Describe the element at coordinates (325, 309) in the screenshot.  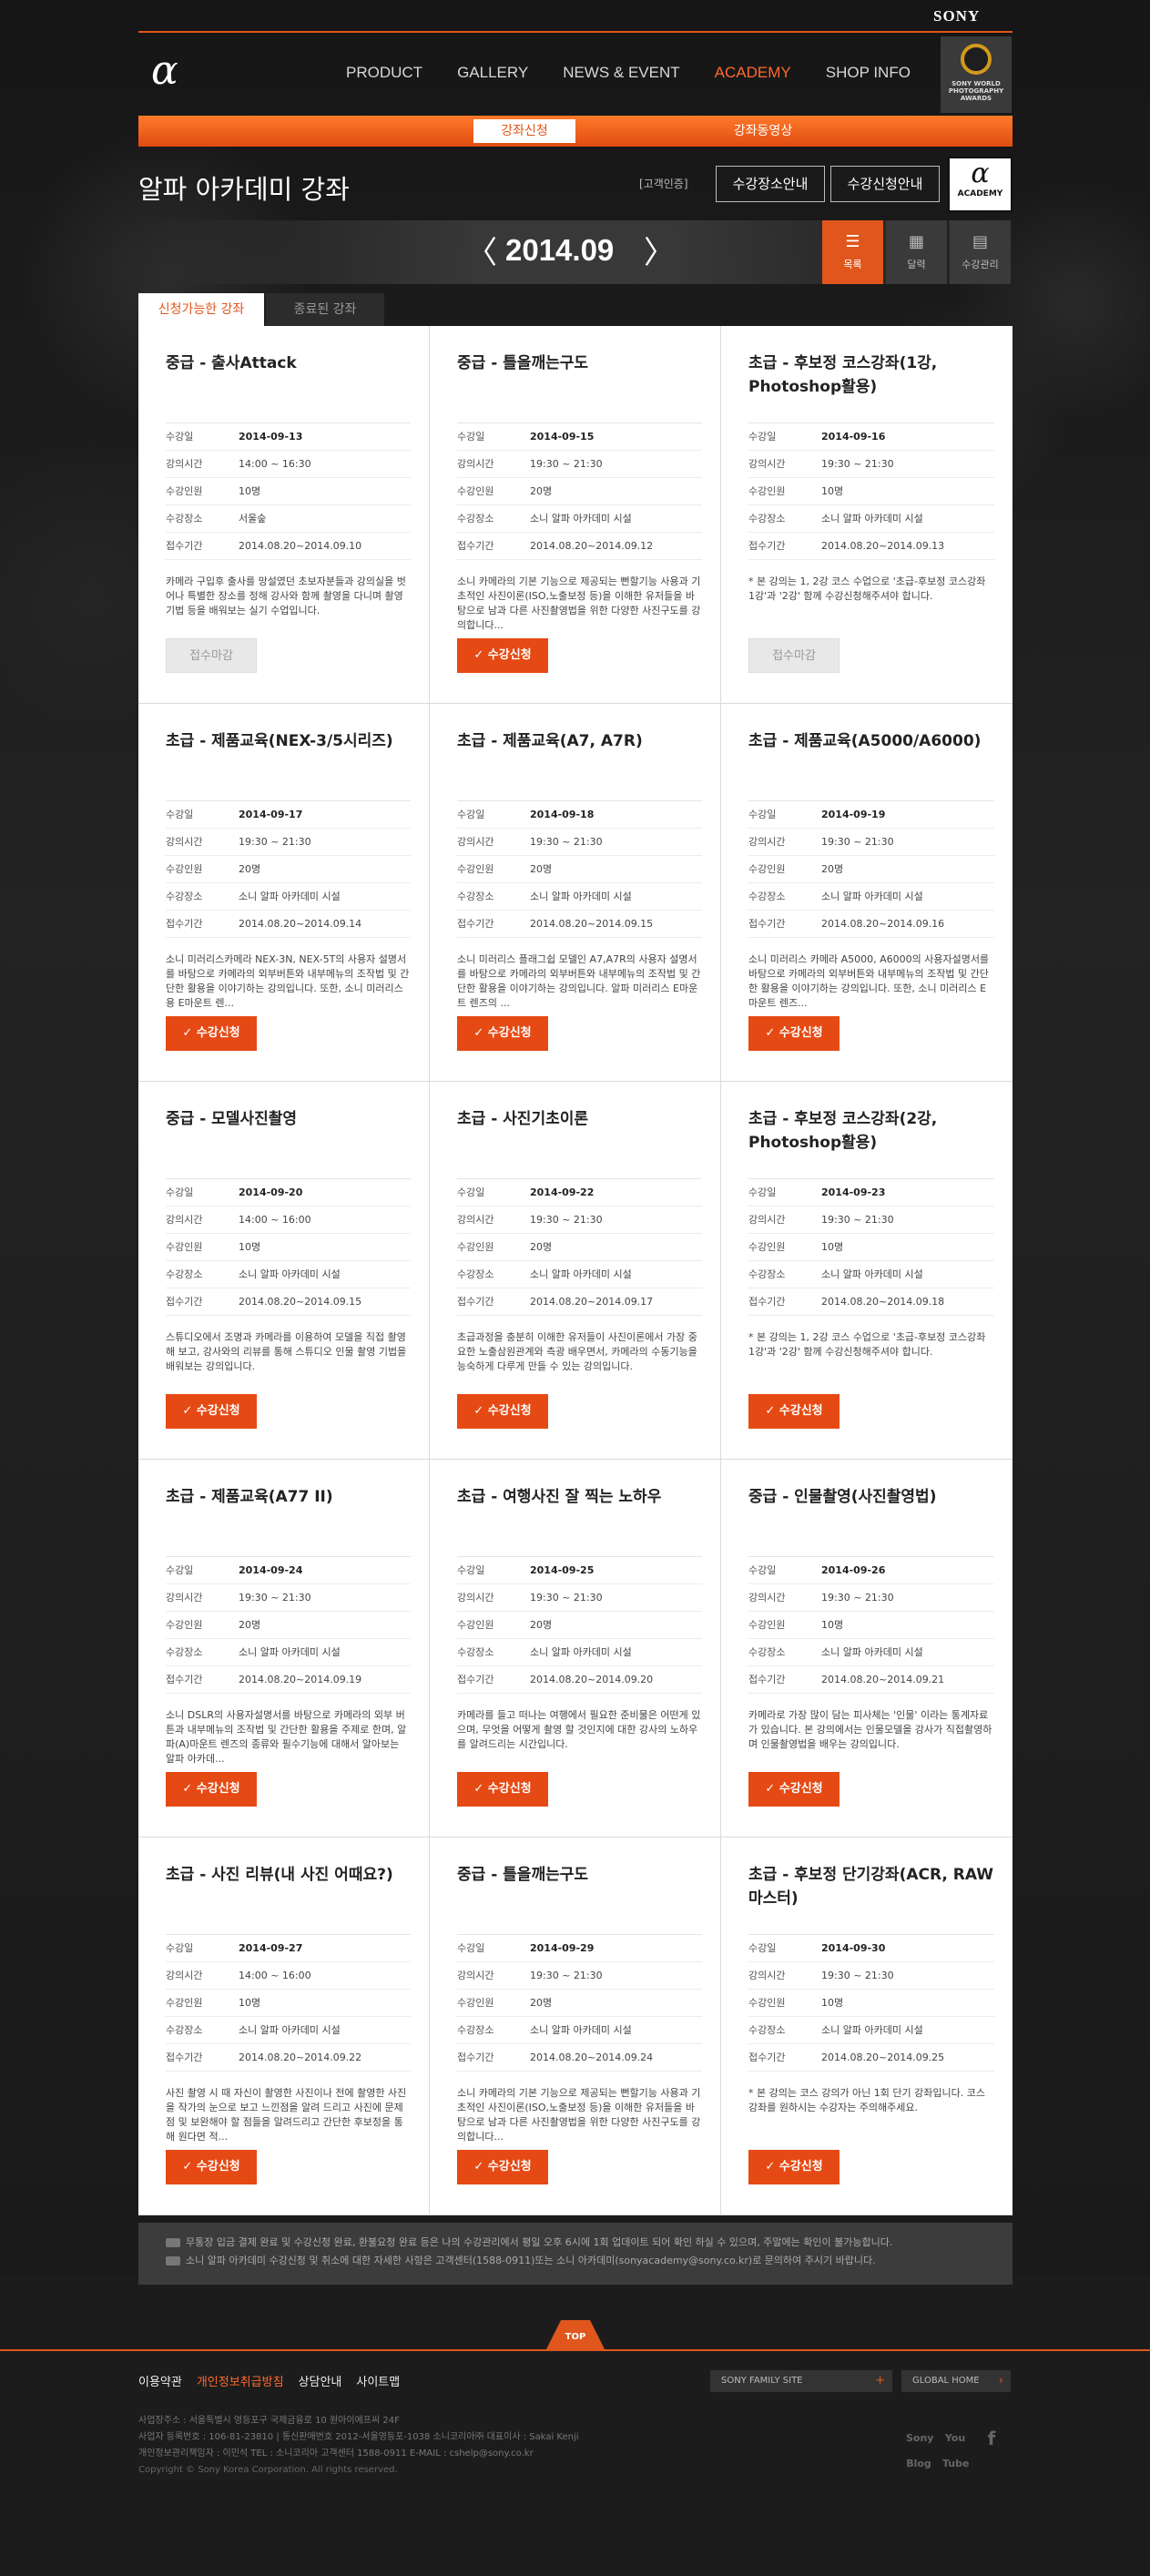
I see `tab-ended-courses: 종료된 강좌` at that location.